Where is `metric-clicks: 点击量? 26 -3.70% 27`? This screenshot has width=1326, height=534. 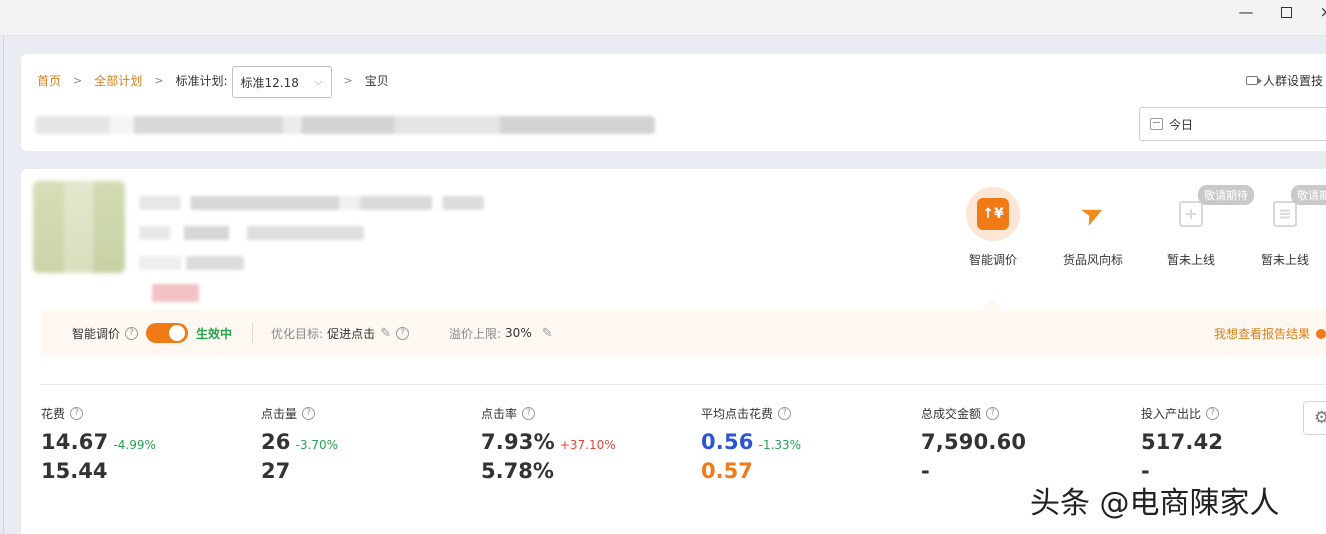
metric-clicks: 点击量? 26 -3.70% 27 is located at coordinates (361, 443).